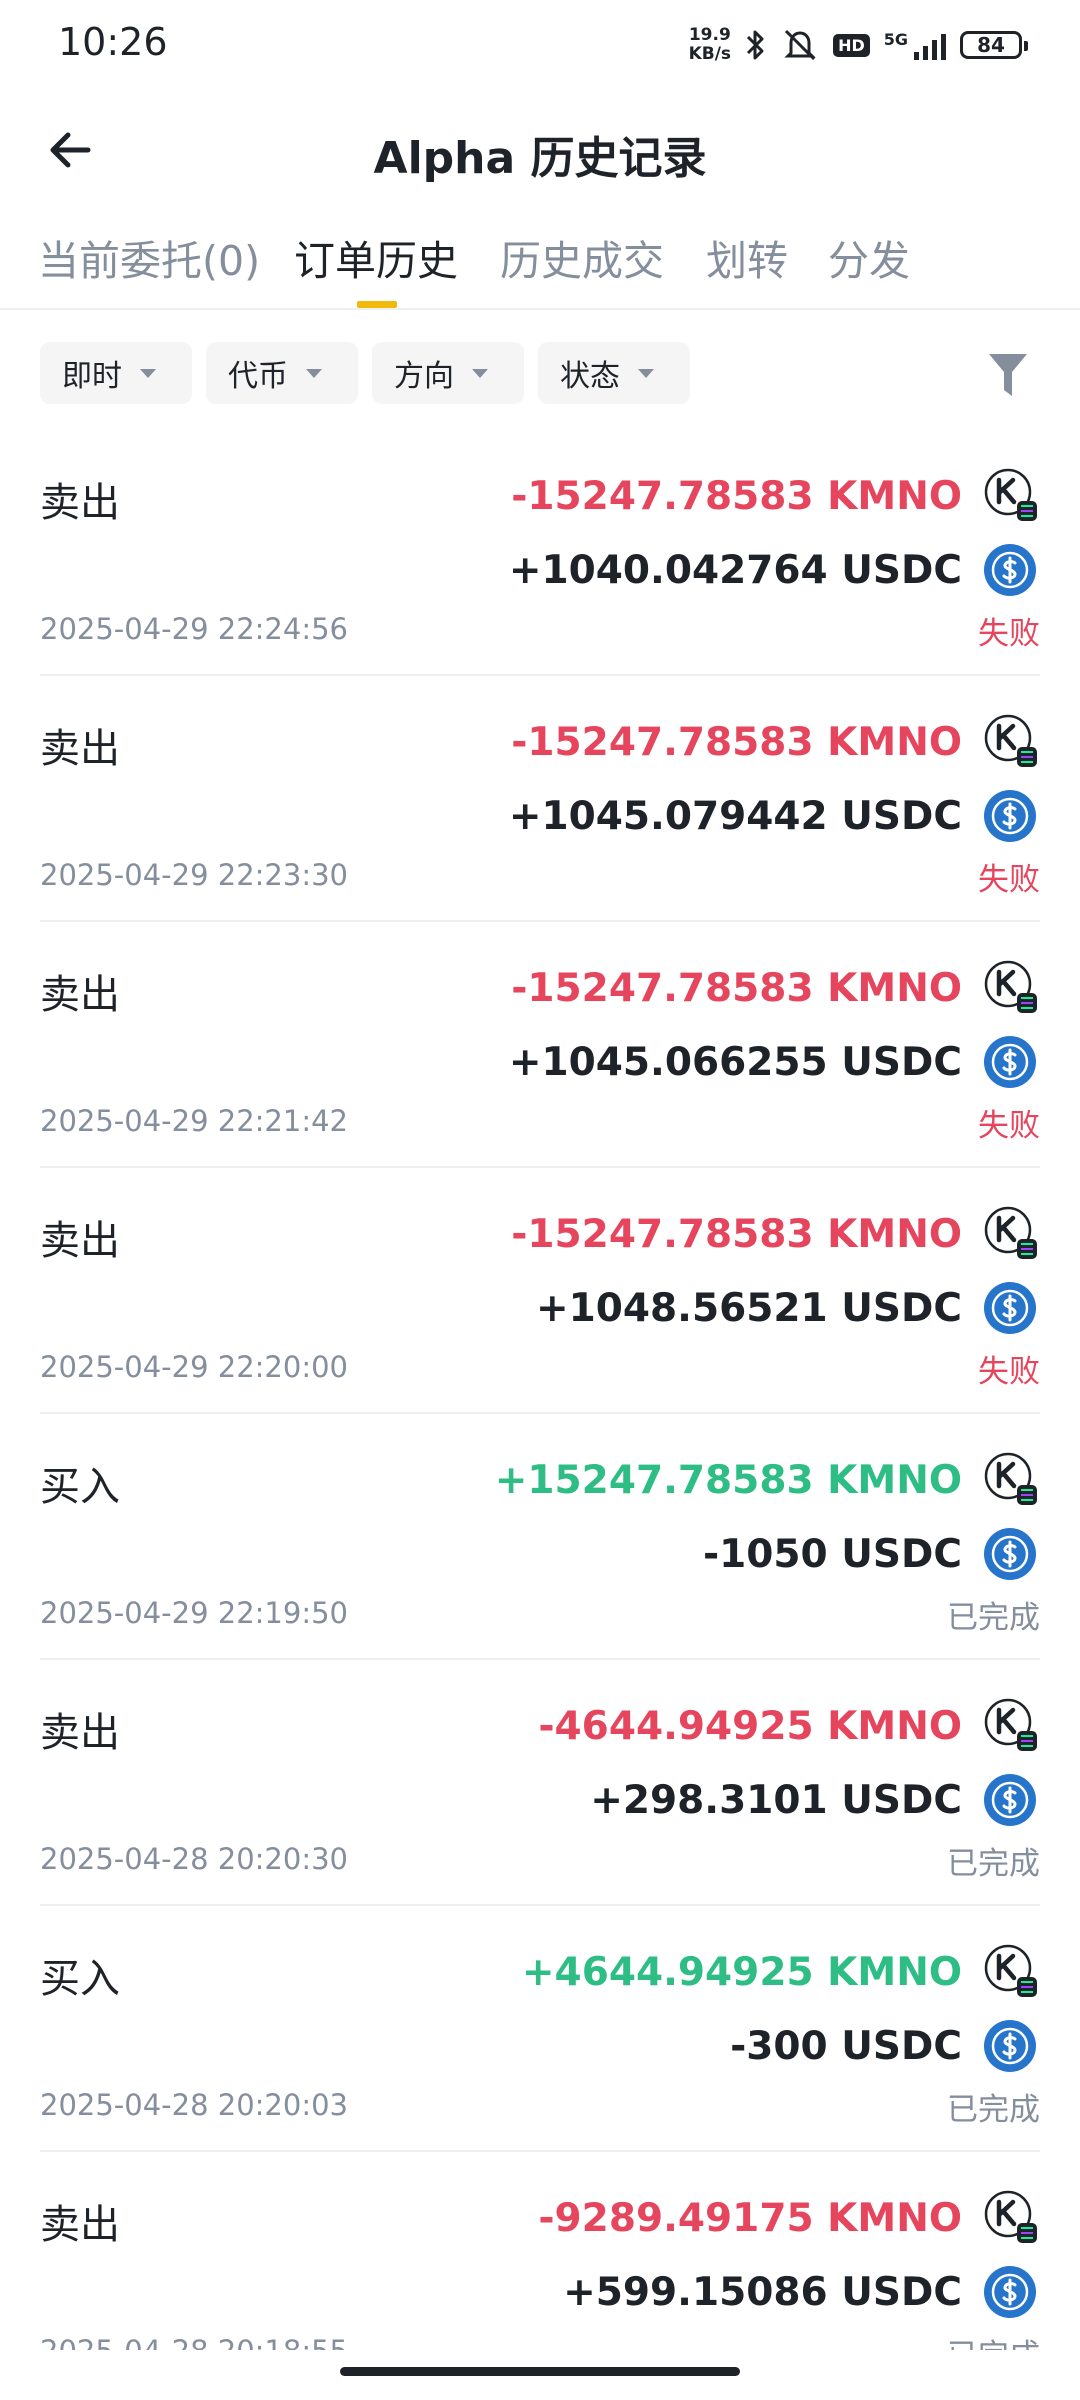  What do you see at coordinates (113, 42) in the screenshot?
I see `status-time: 10:26` at bounding box center [113, 42].